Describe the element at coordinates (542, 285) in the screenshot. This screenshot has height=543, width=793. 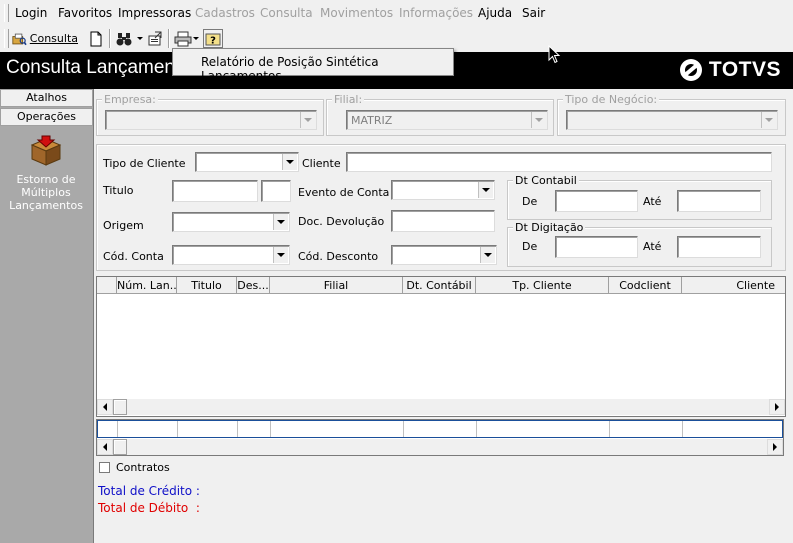
I see `col-tp-cliente: Tp. Cliente` at that location.